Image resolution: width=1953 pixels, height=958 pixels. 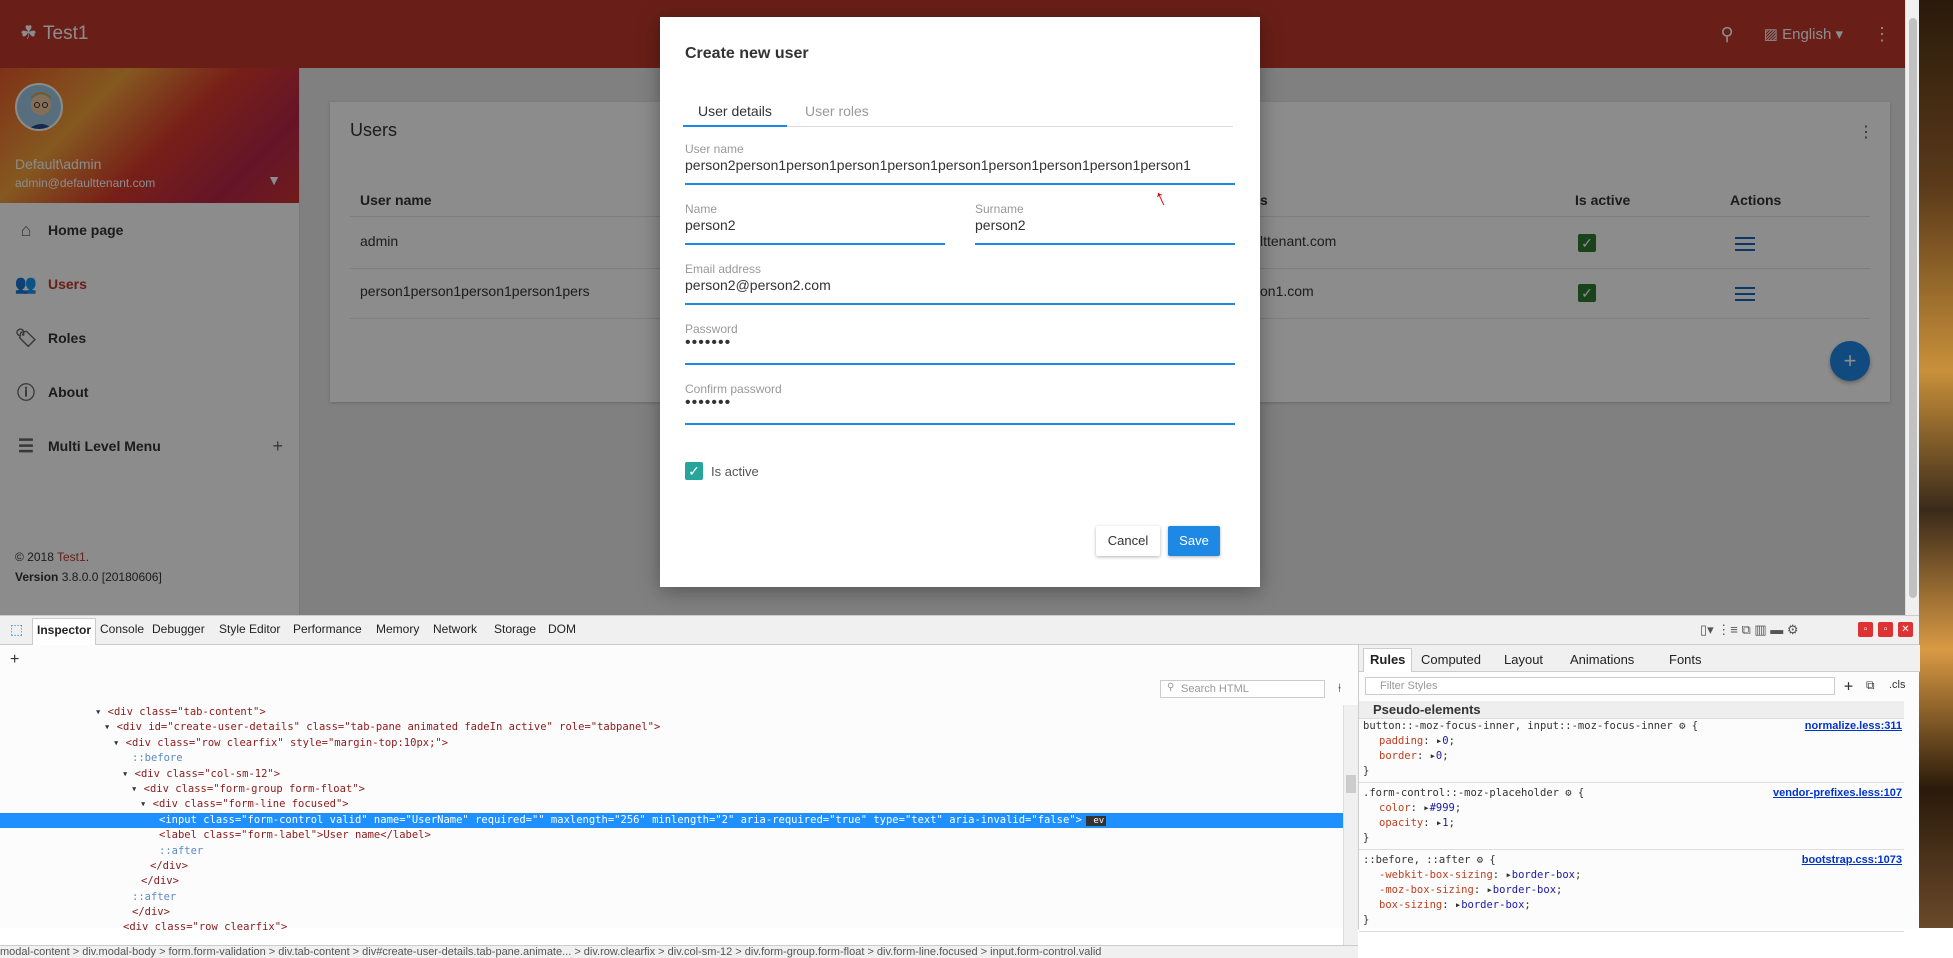 I want to click on name-field: Name person2, so click(x=815, y=223).